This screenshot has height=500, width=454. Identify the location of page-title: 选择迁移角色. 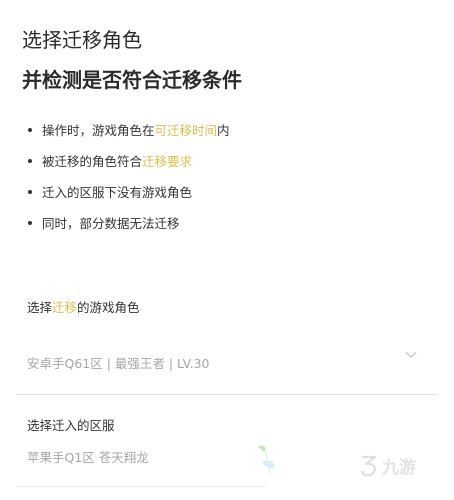
(82, 40).